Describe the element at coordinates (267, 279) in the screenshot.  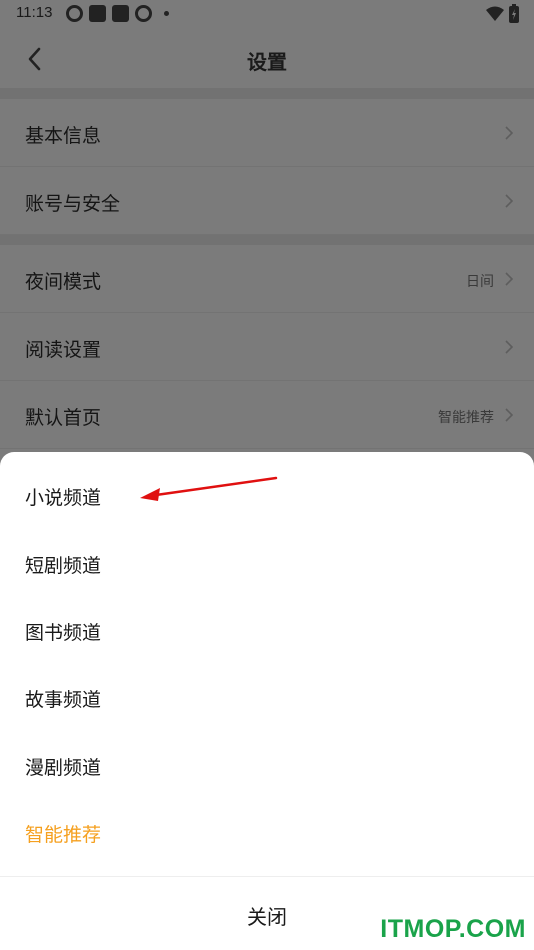
I see `settings-item-night-mode: 夜间模式 日间` at that location.